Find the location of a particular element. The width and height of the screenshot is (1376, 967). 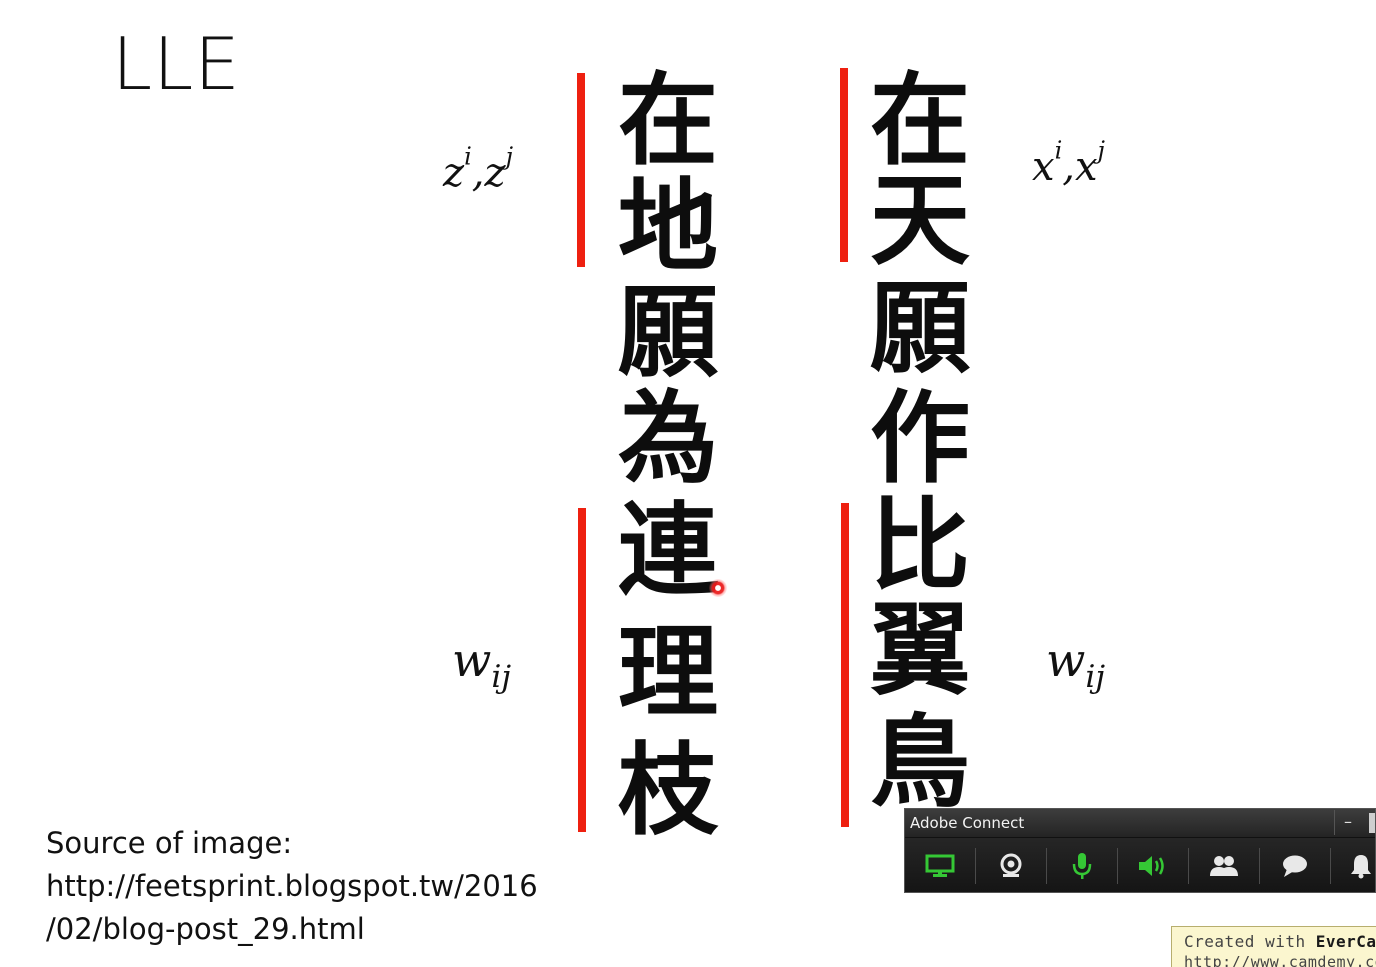

source-url-part1: http://feetsprint.blogspot.tw/2016 is located at coordinates (292, 886).